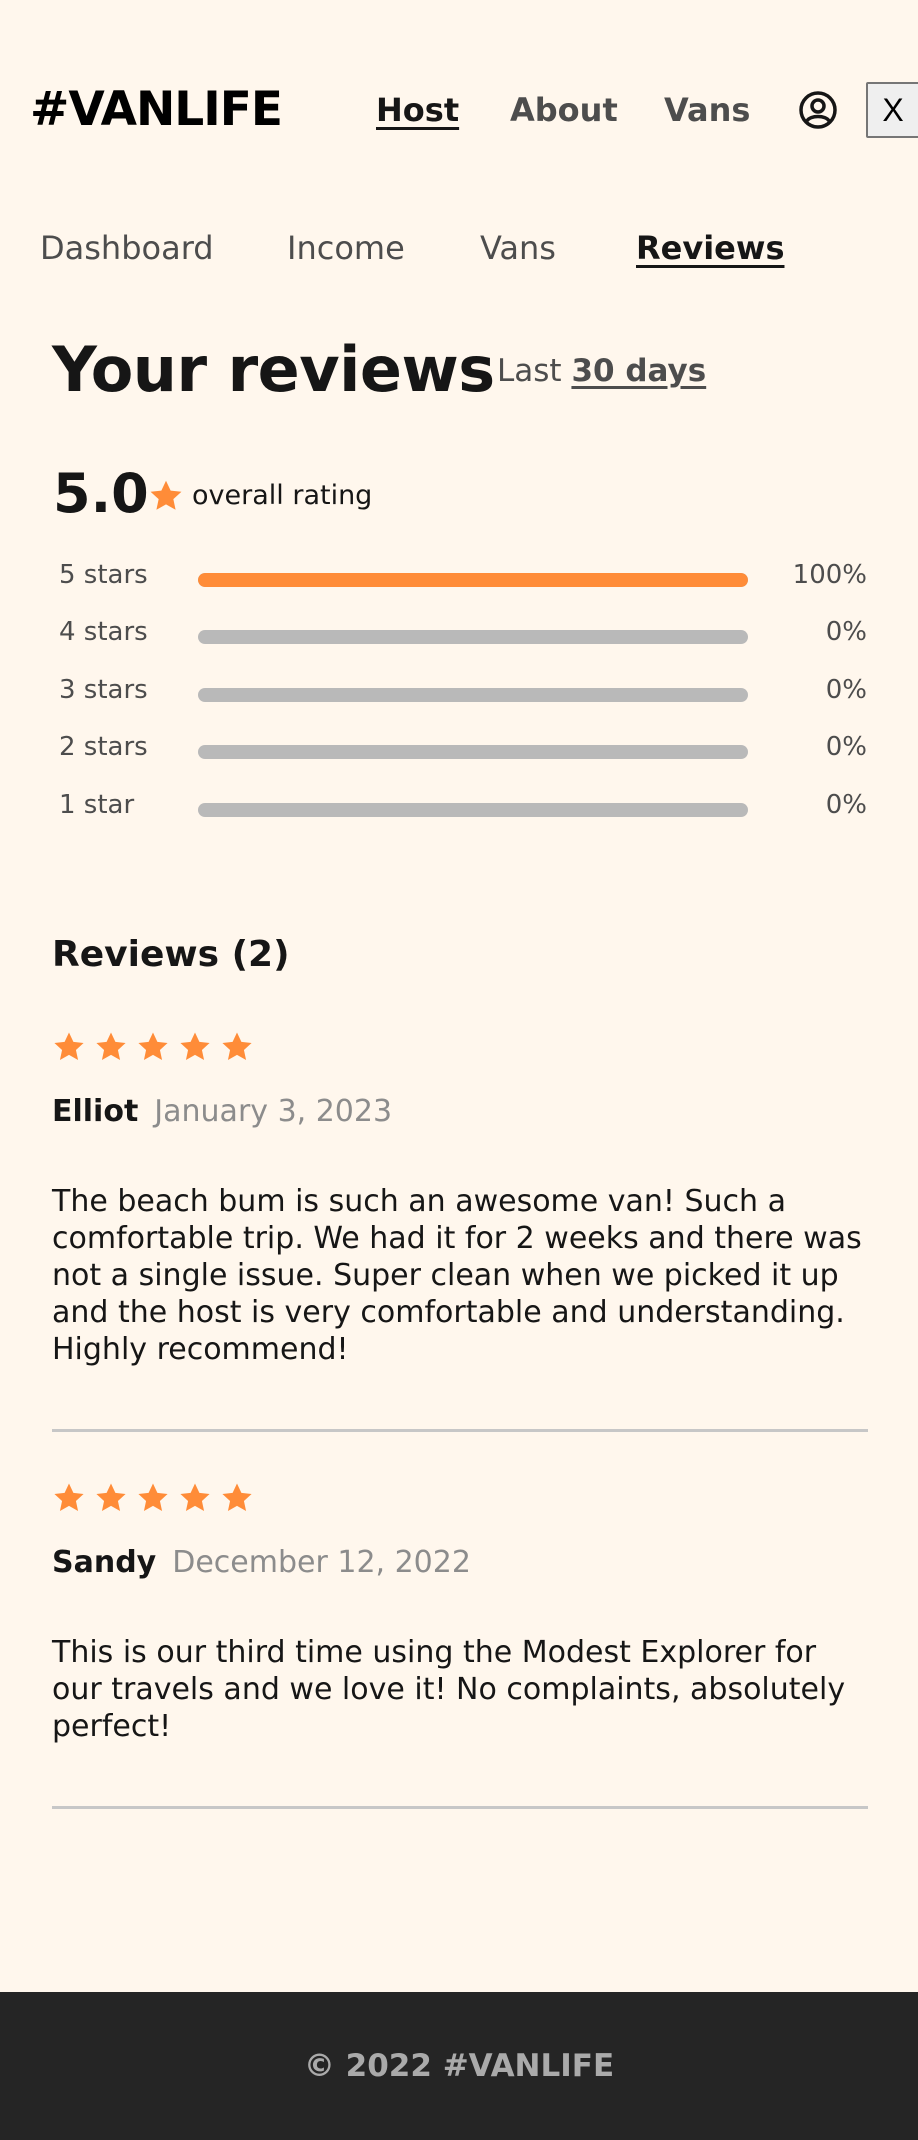  What do you see at coordinates (710, 248) in the screenshot?
I see `tab-reviews: Reviews` at bounding box center [710, 248].